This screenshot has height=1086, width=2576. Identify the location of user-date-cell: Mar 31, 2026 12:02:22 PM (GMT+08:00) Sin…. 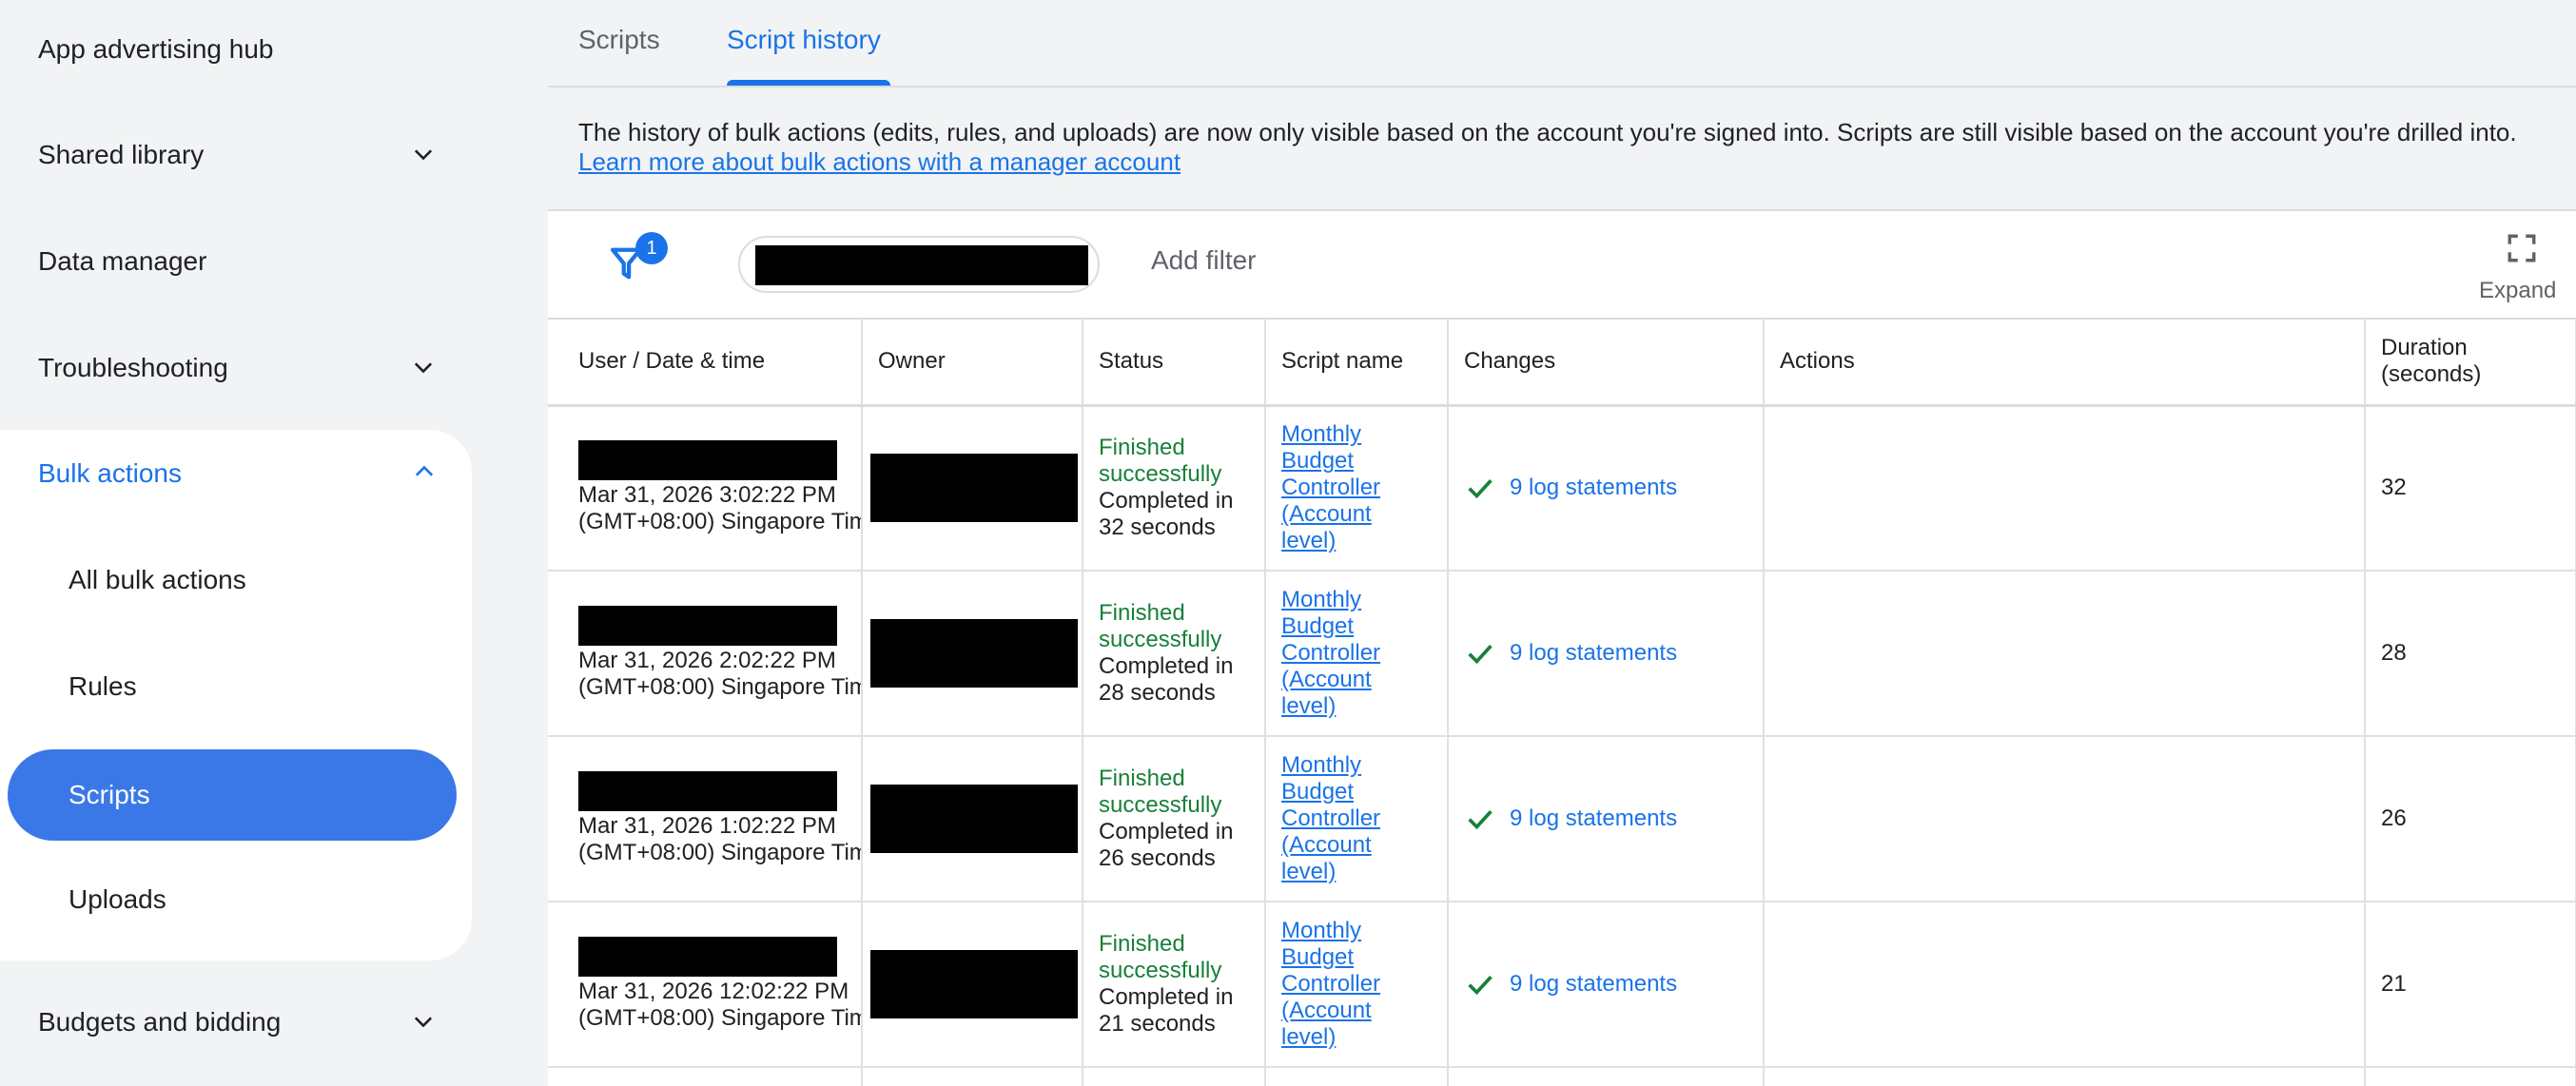
(705, 985).